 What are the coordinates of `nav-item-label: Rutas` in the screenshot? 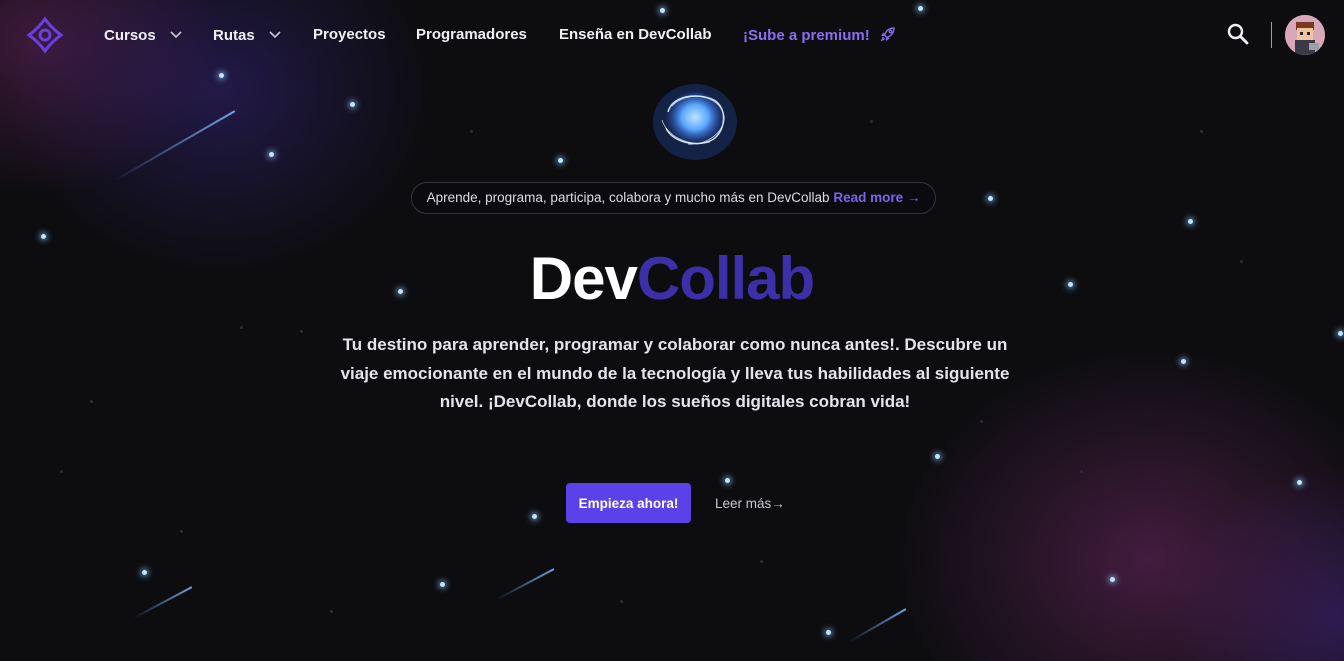 It's located at (234, 35).